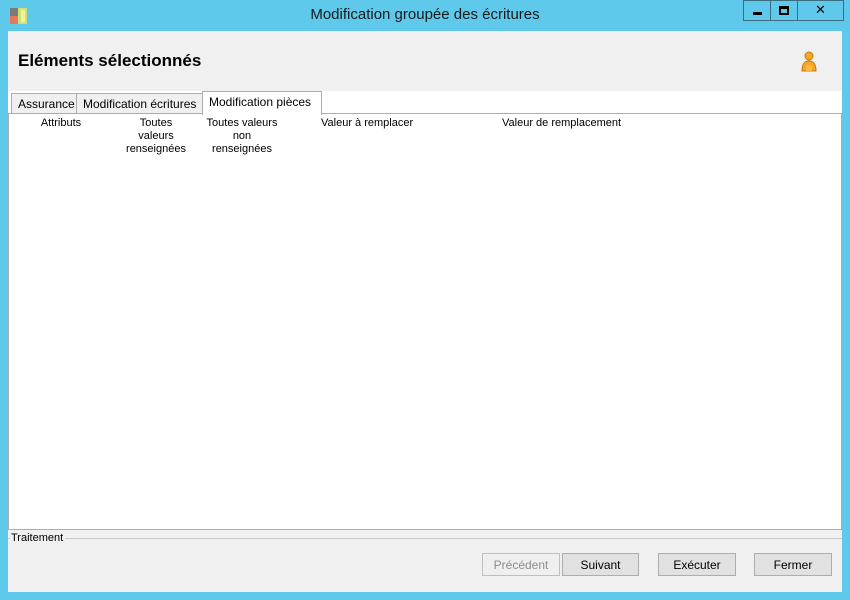 The height and width of the screenshot is (600, 850). What do you see at coordinates (562, 123) in the screenshot?
I see `column-header-valeur-de-remplacement: Valeur de remplacement` at bounding box center [562, 123].